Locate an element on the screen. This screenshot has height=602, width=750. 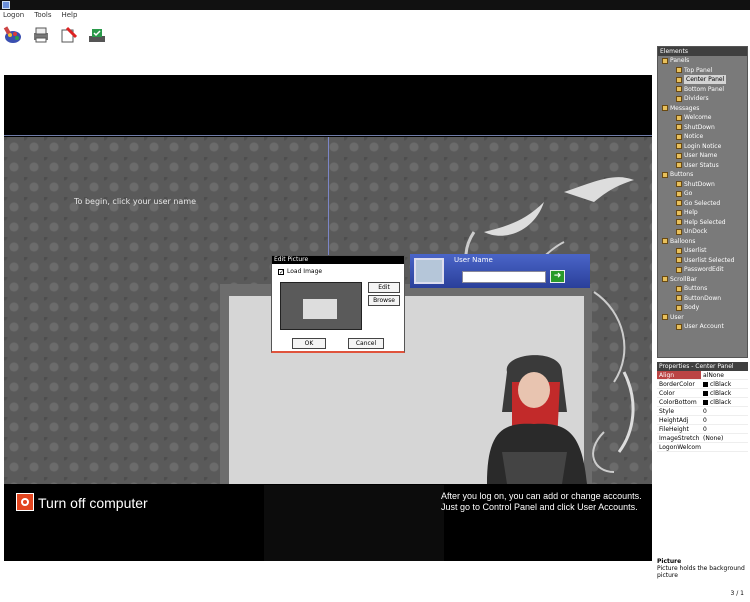
property-row: HeightAdj 0 is located at coordinates (702, 420).